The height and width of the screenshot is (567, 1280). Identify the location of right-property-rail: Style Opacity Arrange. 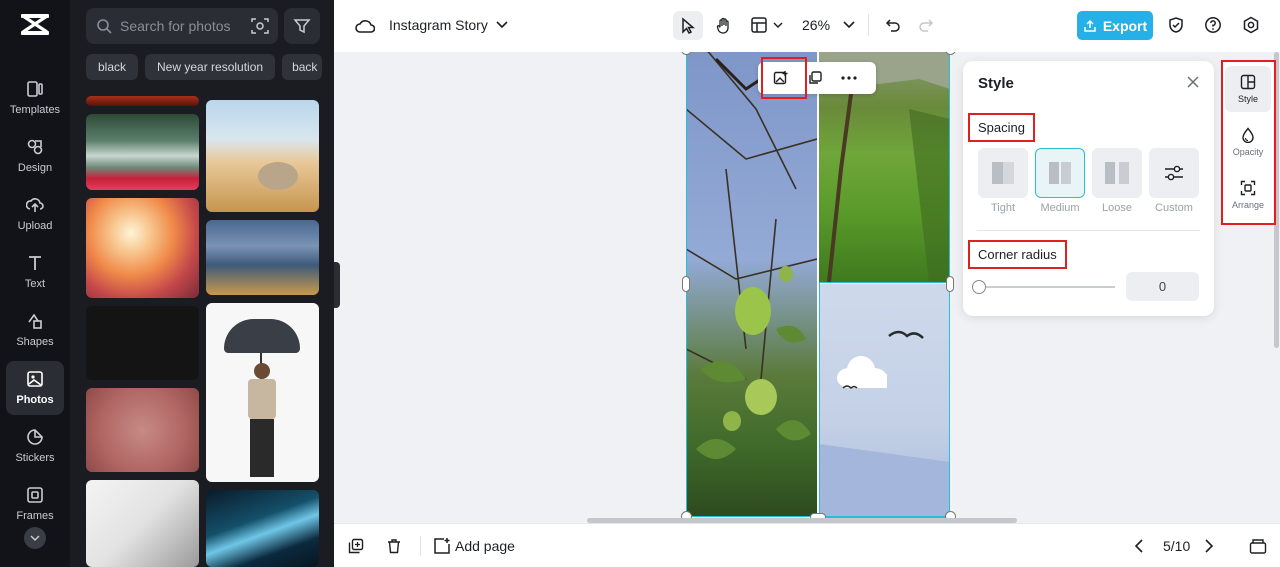
(1248, 142).